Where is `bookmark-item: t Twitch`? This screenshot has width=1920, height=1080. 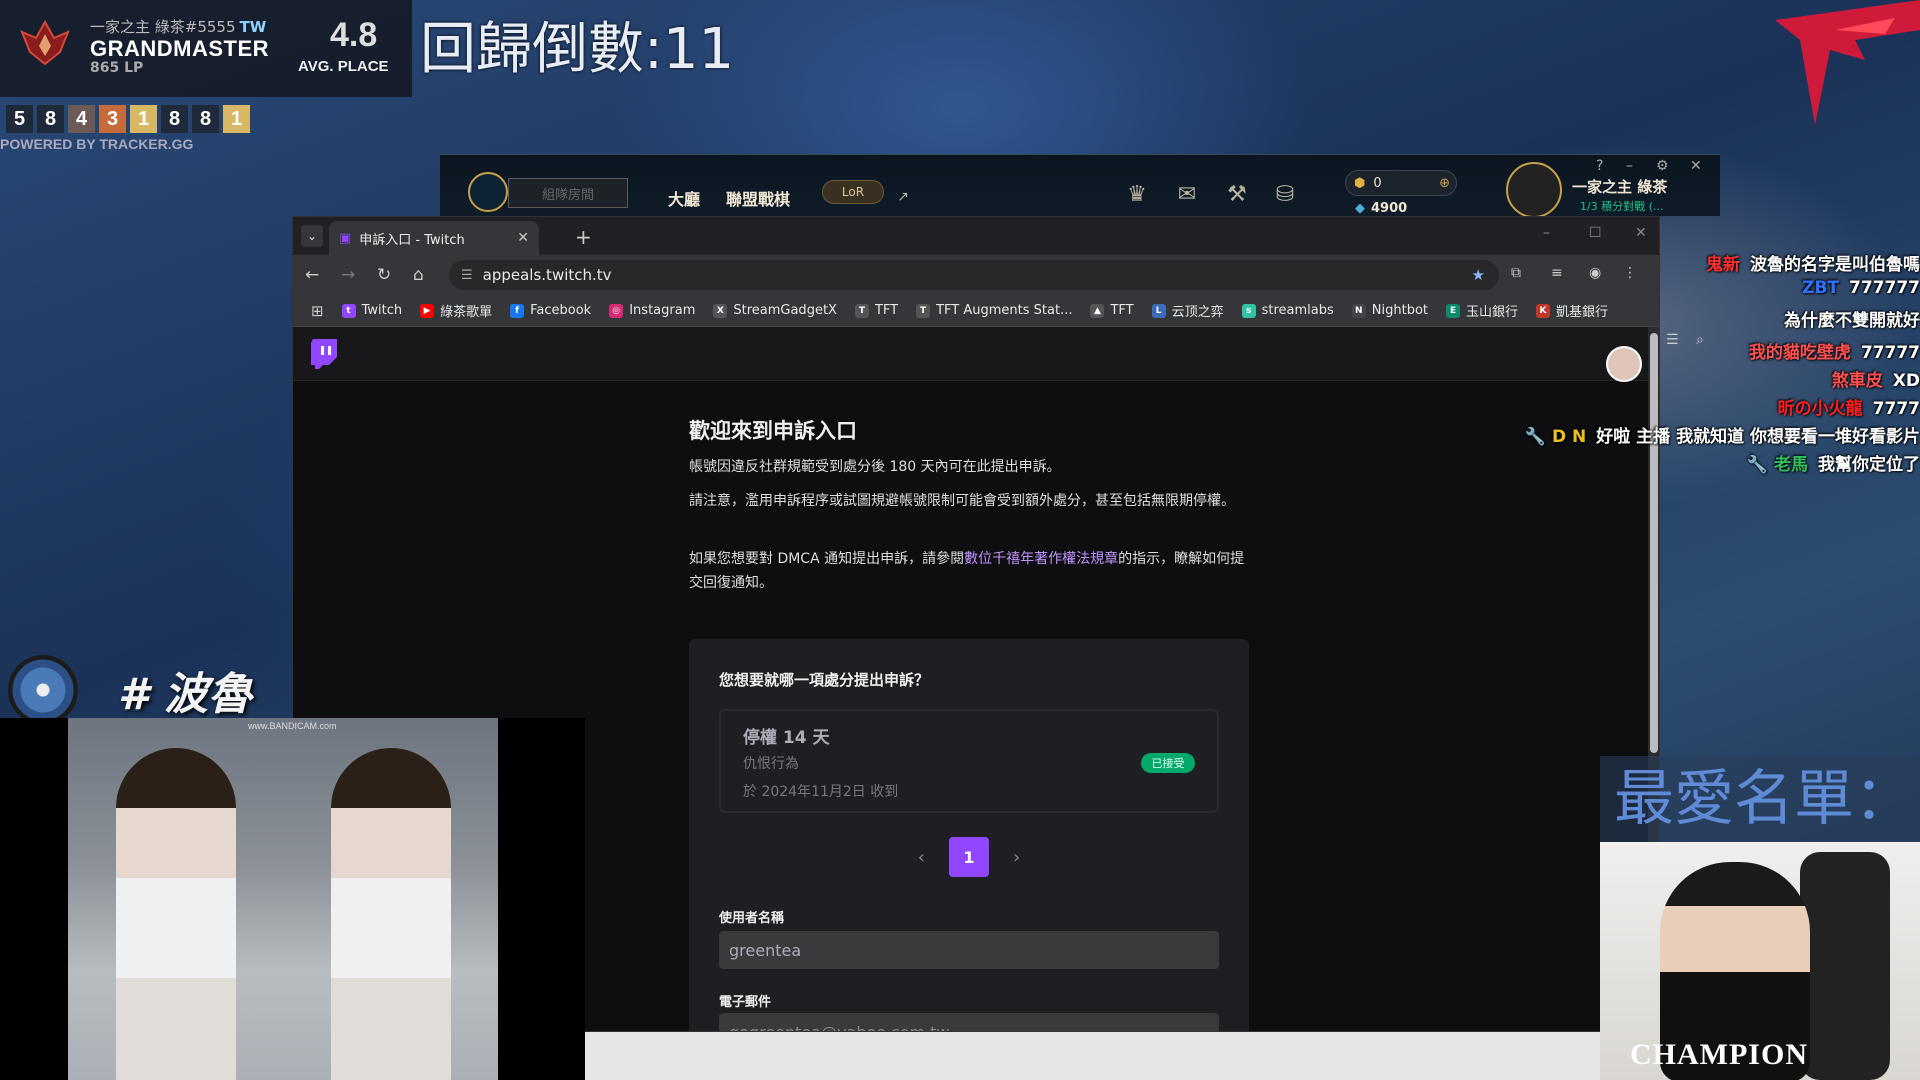 bookmark-item: t Twitch is located at coordinates (372, 310).